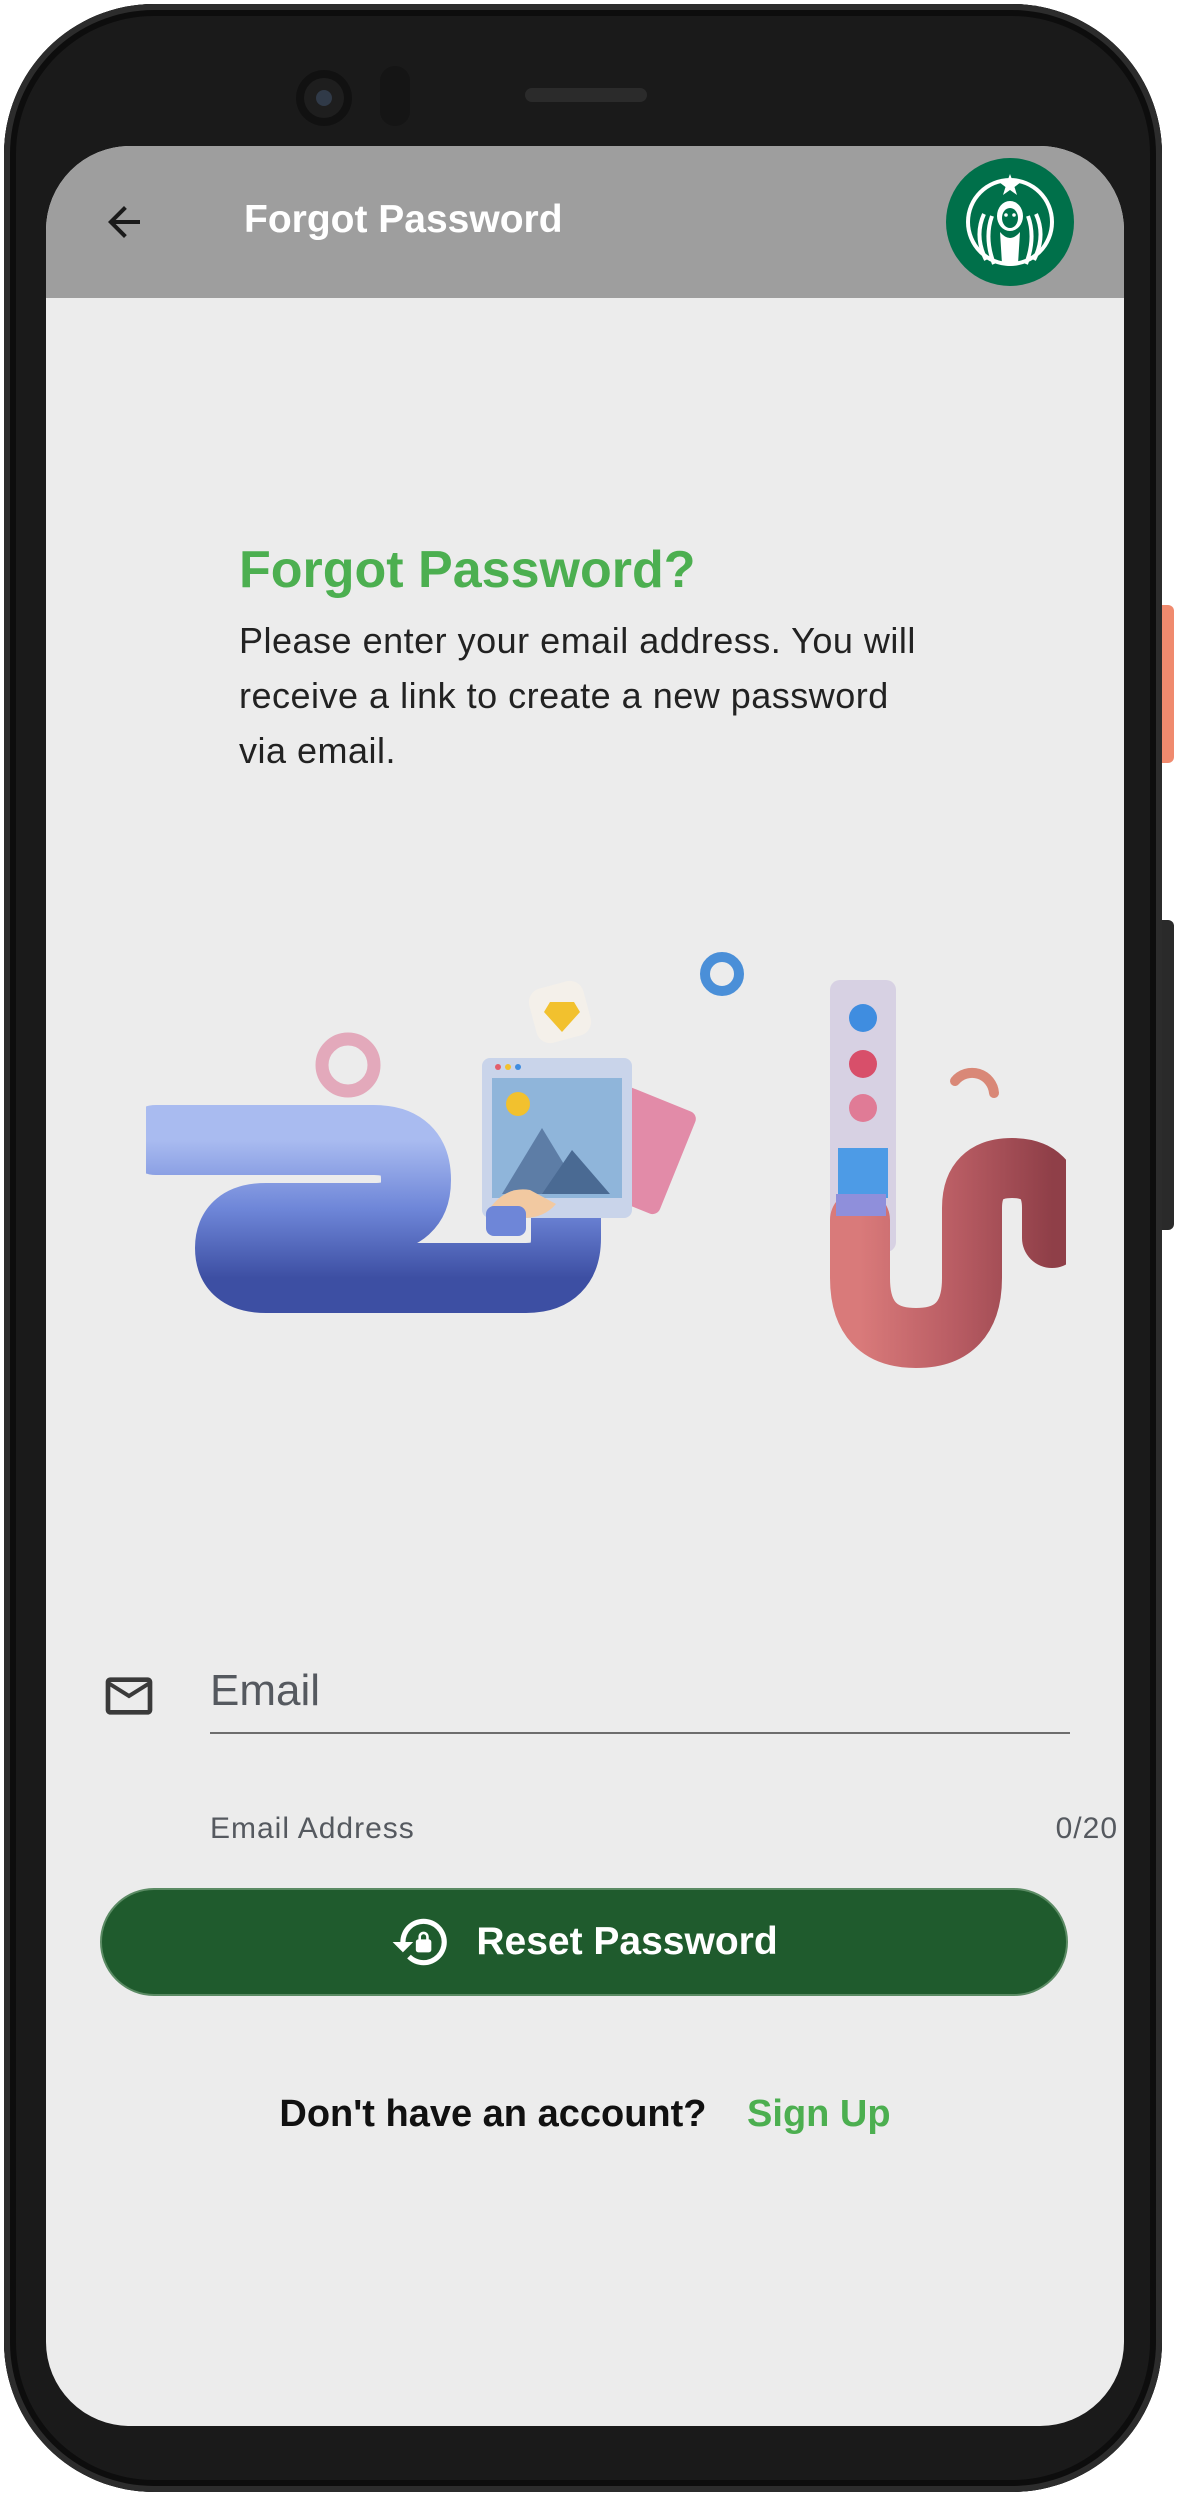 Image resolution: width=1178 pixels, height=2498 pixels. Describe the element at coordinates (403, 219) in the screenshot. I see `app-bar-title: Forgot Password` at that location.